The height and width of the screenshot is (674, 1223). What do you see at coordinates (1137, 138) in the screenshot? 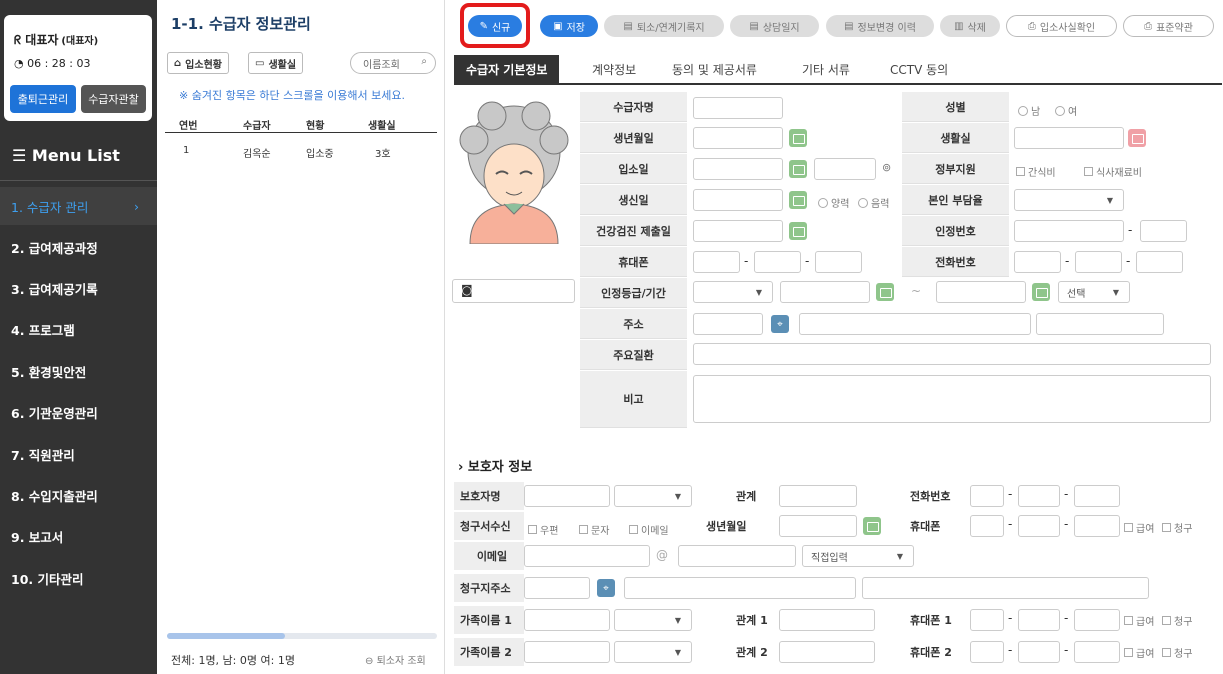
I see `room-picker-icon` at bounding box center [1137, 138].